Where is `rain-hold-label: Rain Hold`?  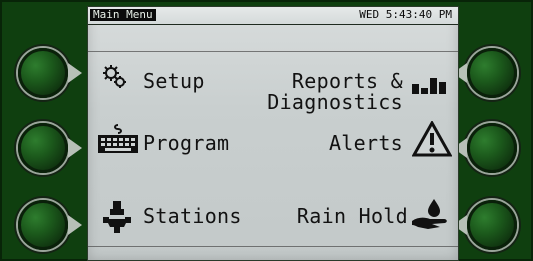
rain-hold-label: Rain Hold is located at coordinates (352, 216).